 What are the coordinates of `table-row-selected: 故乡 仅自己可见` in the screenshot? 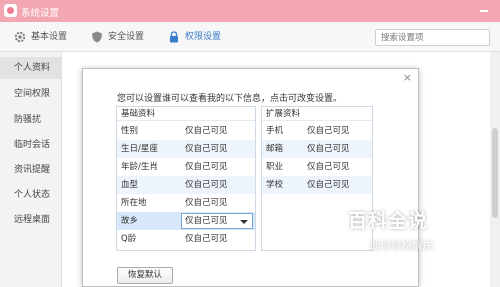 It's located at (186, 221).